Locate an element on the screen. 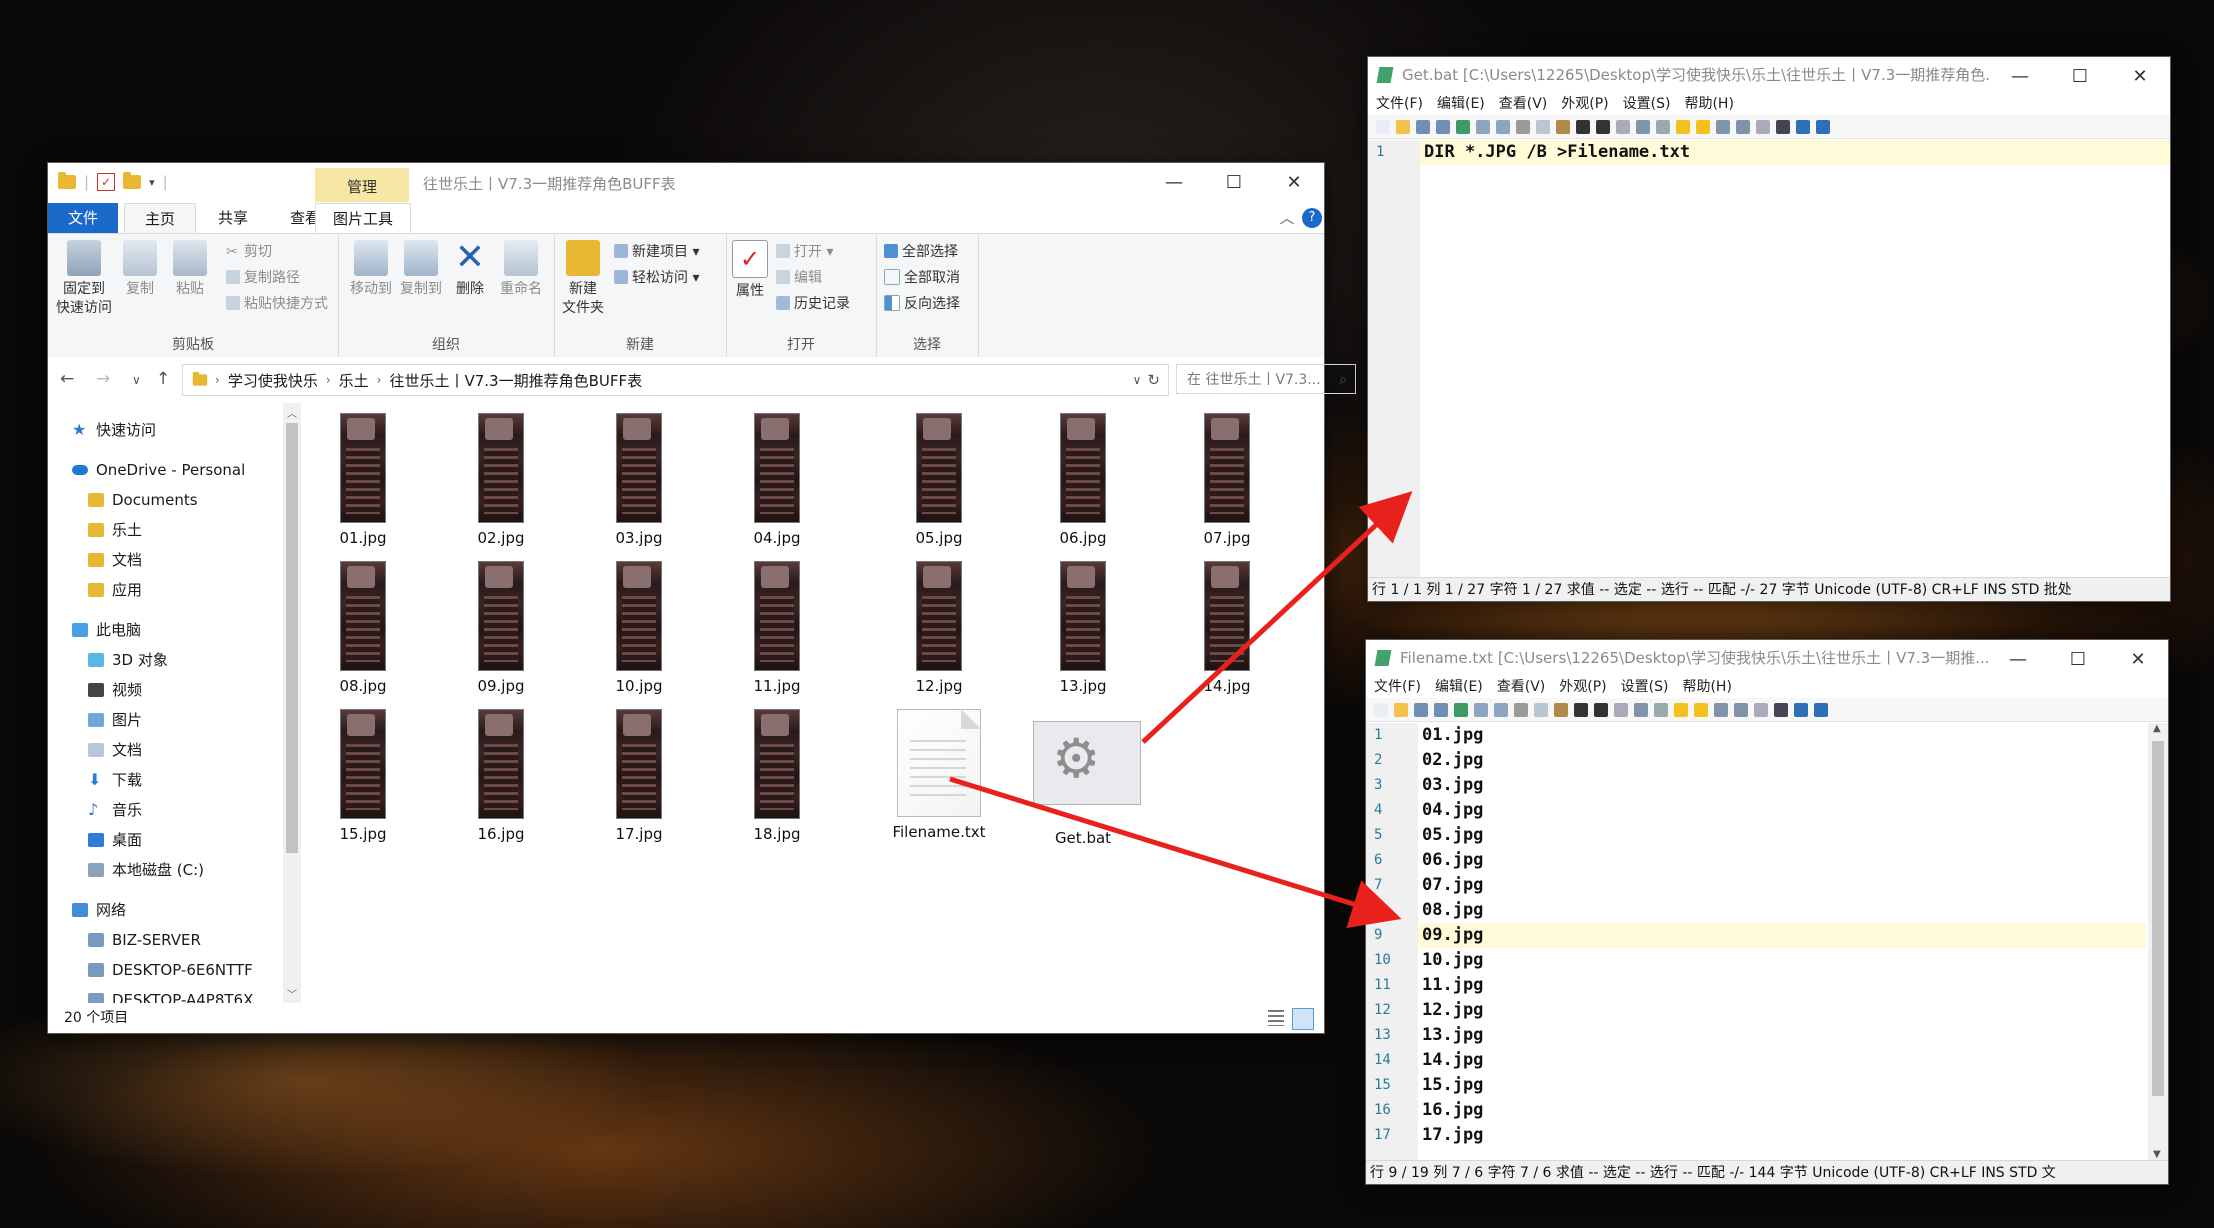 The width and height of the screenshot is (2214, 1228). arrow-bat-to-getbat is located at coordinates (1277, 617).